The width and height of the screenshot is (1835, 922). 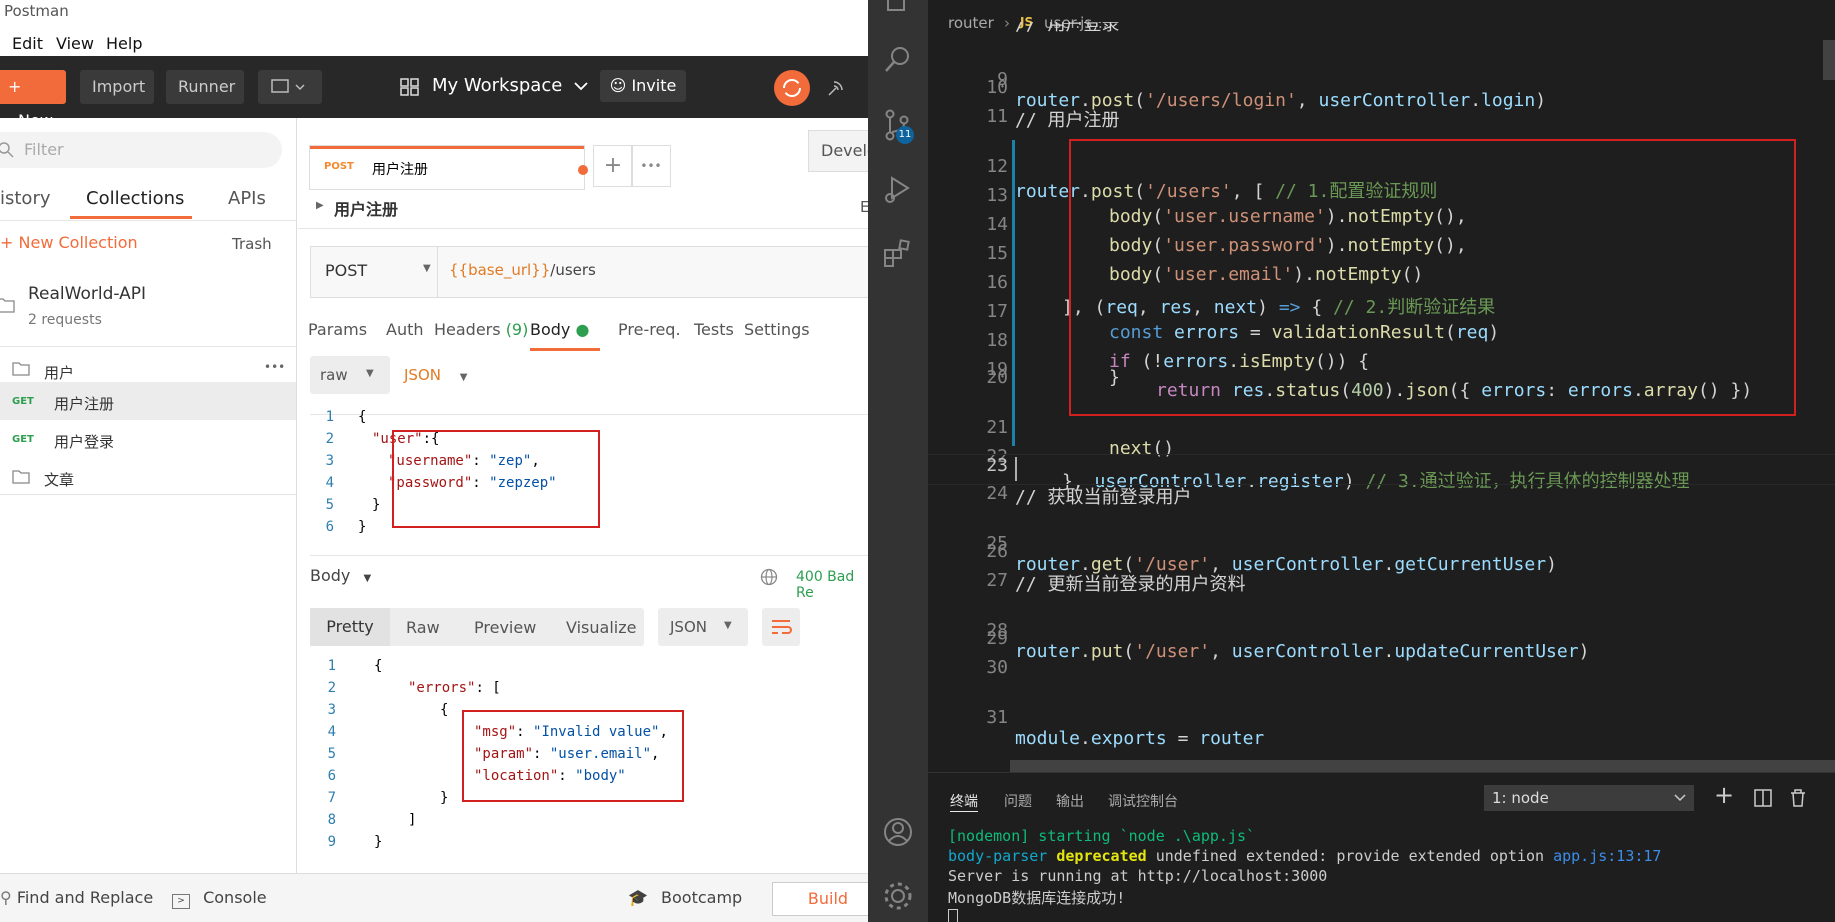 I want to click on response-body-label: Body ▼, so click(x=340, y=575).